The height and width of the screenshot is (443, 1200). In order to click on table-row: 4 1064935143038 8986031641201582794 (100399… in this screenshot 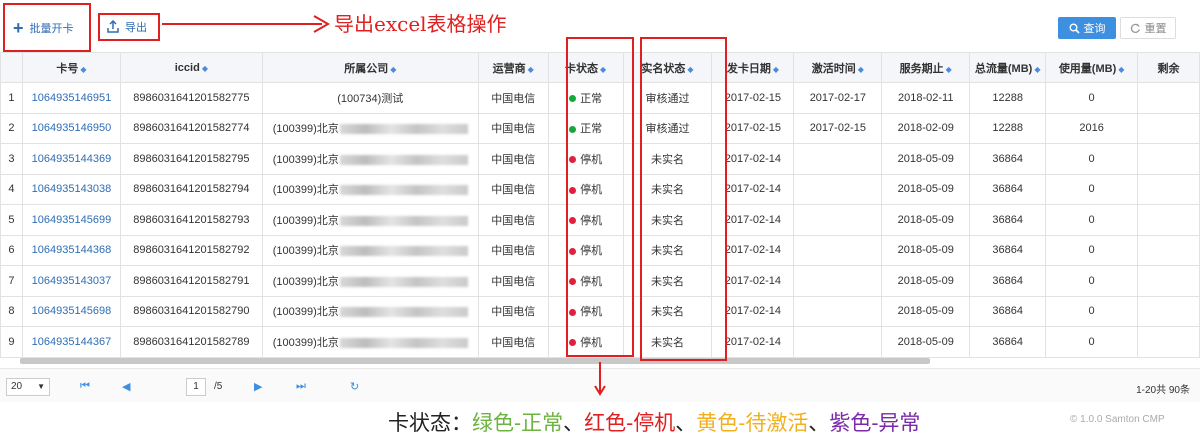, I will do `click(600, 189)`.